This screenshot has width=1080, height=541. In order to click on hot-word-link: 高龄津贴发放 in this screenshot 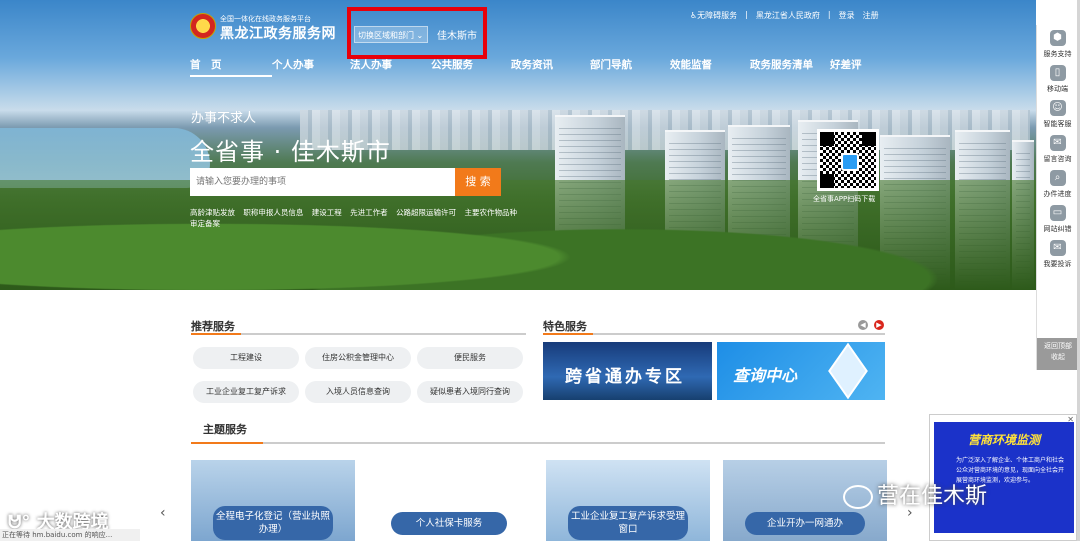, I will do `click(212, 212)`.